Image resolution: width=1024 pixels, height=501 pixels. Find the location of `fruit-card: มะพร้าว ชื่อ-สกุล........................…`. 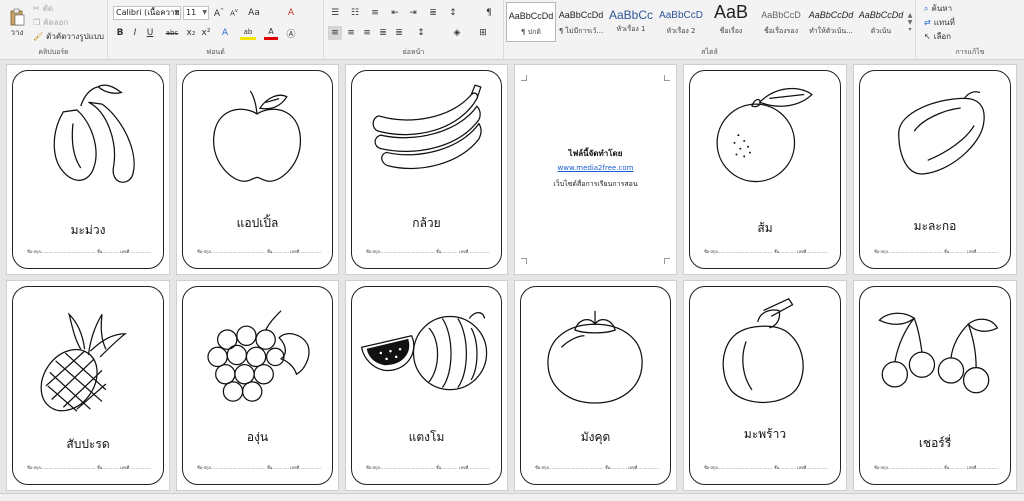

fruit-card: มะพร้าว ชื่อ-สกุล........................… is located at coordinates (765, 385).